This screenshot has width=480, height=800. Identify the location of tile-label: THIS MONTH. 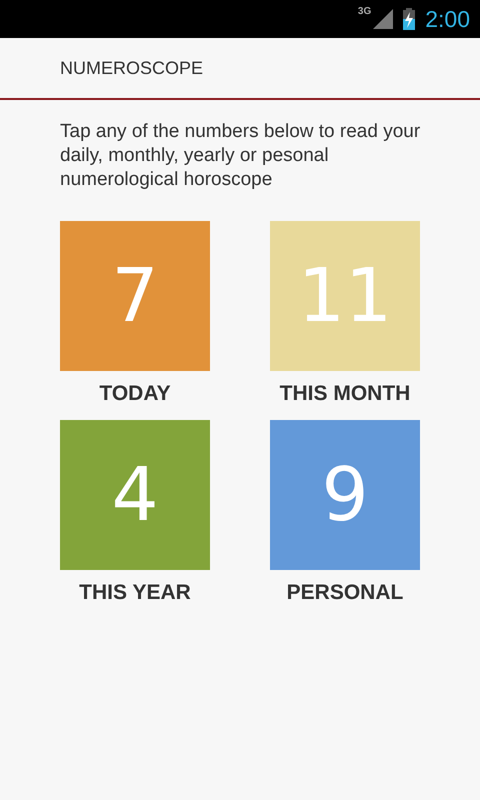
(345, 394).